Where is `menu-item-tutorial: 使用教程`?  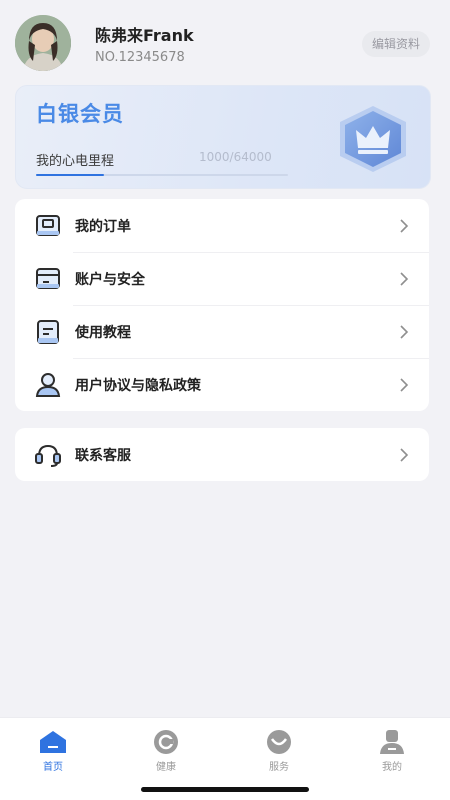 menu-item-tutorial: 使用教程 is located at coordinates (222, 331).